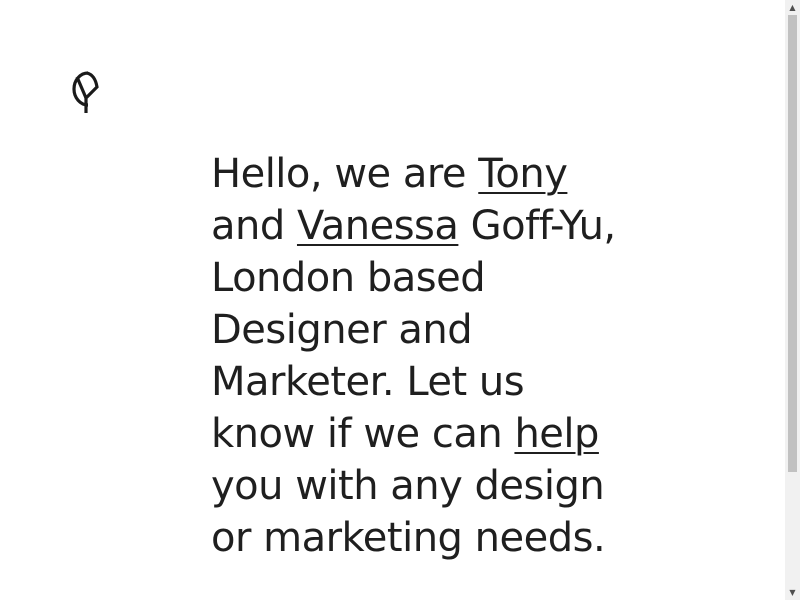 This screenshot has height=600, width=800. I want to click on scroll-up-icon: ▲, so click(792, 7).